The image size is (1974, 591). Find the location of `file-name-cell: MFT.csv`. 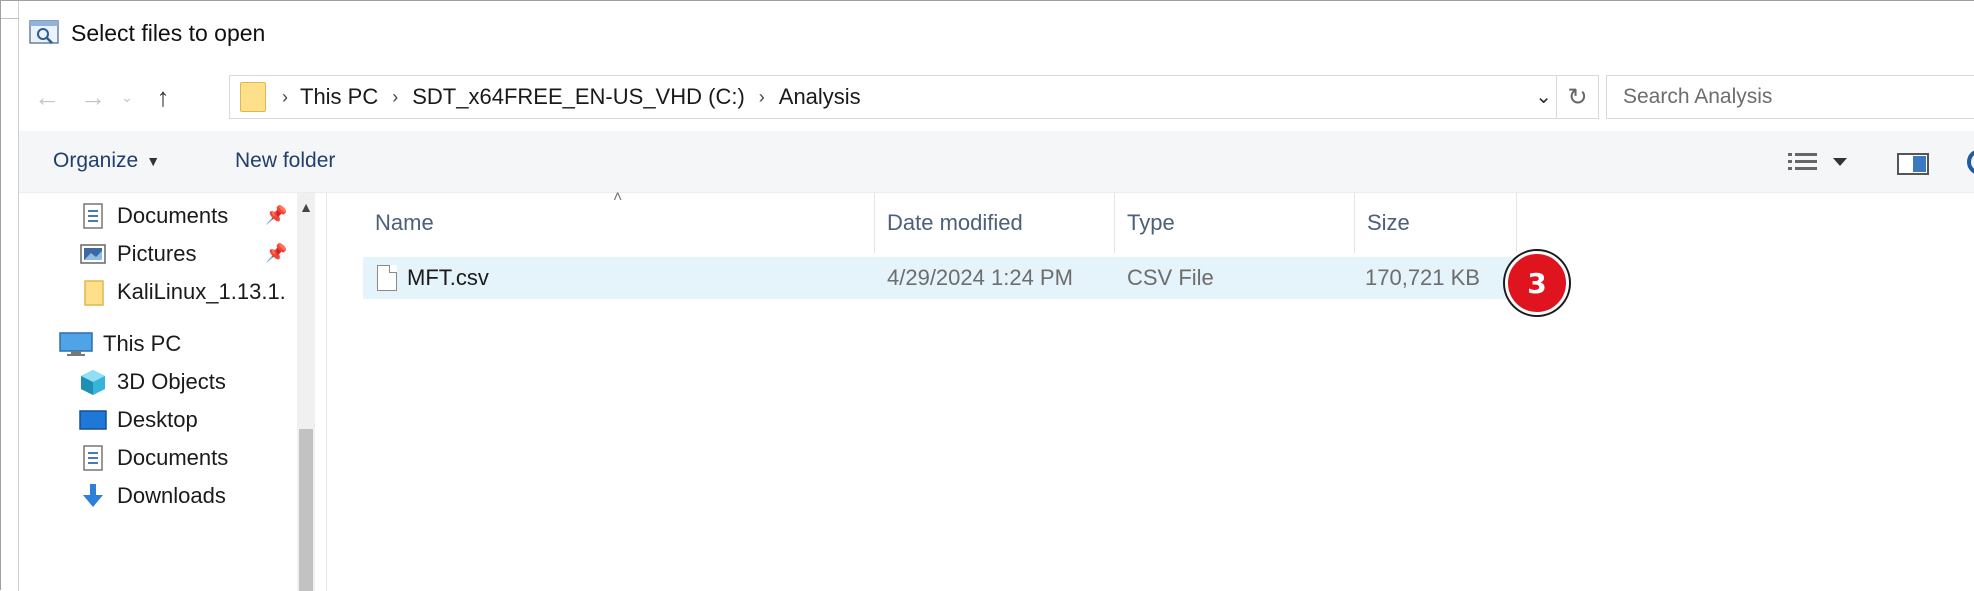

file-name-cell: MFT.csv is located at coordinates (433, 278).